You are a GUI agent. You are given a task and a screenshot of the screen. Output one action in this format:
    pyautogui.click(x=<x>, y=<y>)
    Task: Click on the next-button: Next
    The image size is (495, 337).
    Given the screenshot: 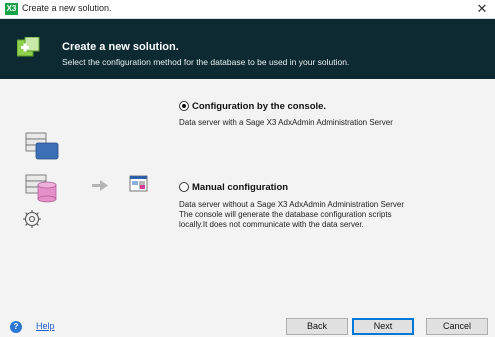 What is the action you would take?
    pyautogui.click(x=383, y=326)
    